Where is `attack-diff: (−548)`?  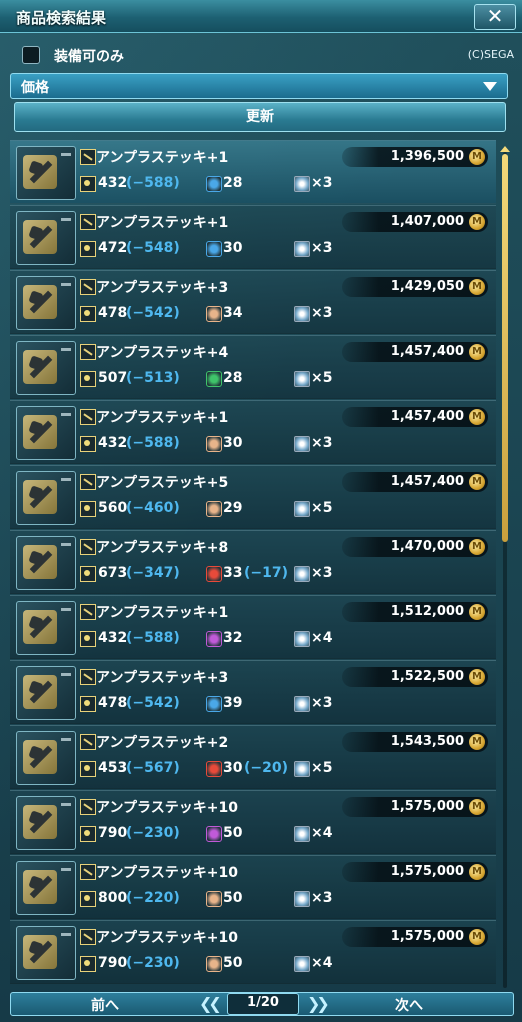 attack-diff: (−548) is located at coordinates (153, 248).